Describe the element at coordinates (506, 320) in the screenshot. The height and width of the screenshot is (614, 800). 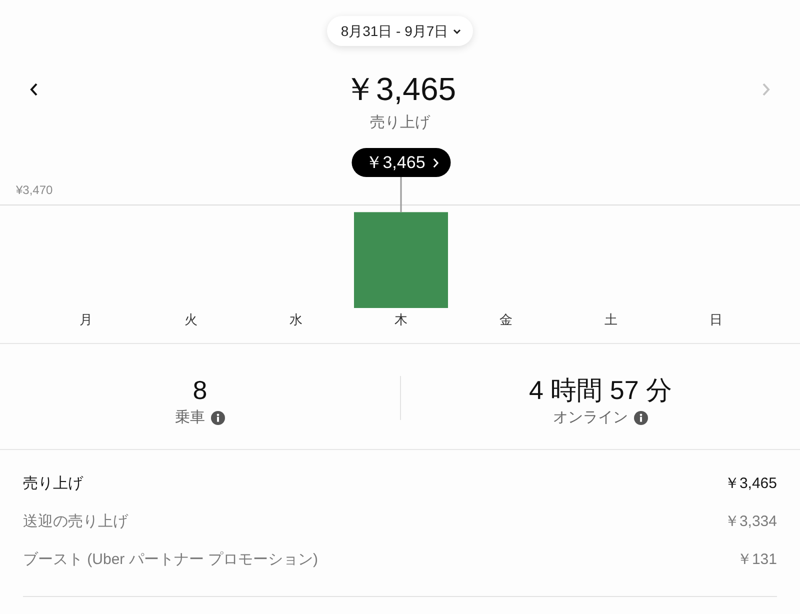
I see `day-label: 金` at that location.